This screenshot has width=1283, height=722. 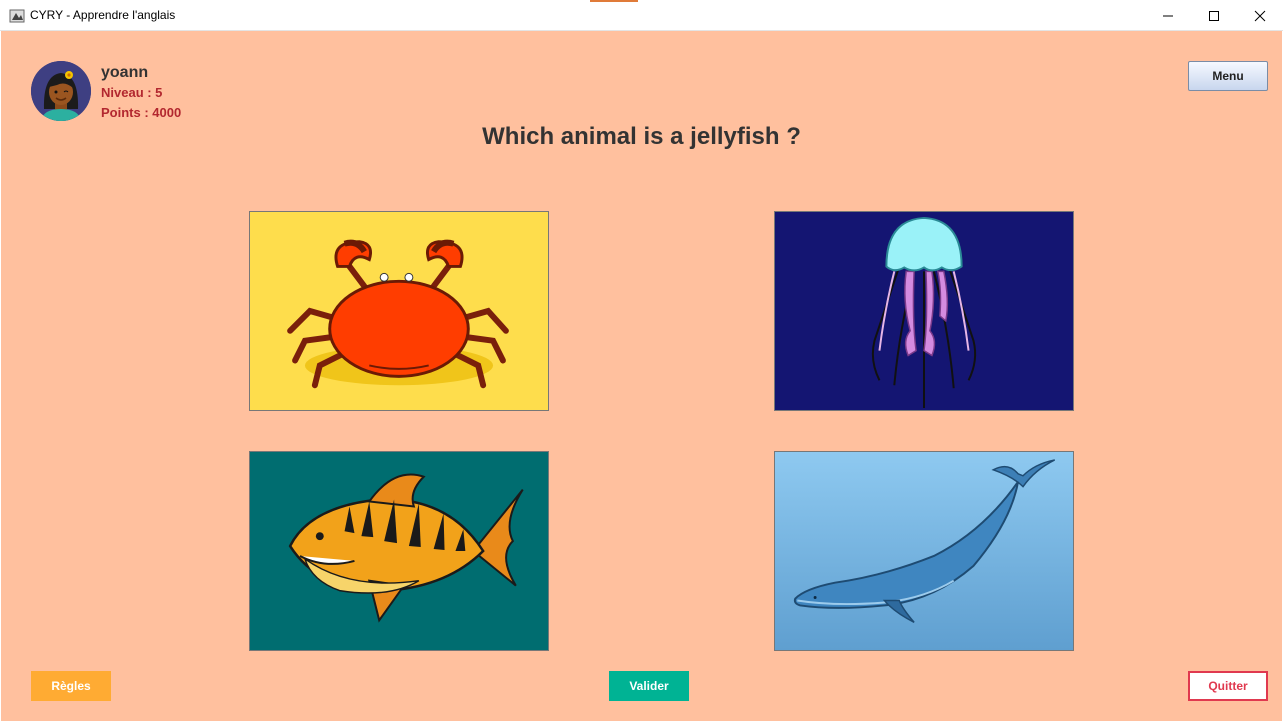 I want to click on quit-button: Quitter, so click(x=1228, y=686).